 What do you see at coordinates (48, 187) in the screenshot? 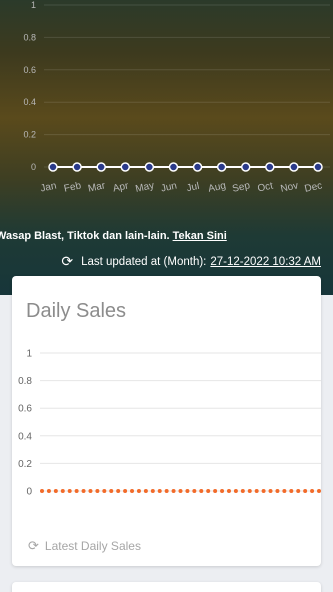
I see `x-tick-label: Jan` at bounding box center [48, 187].